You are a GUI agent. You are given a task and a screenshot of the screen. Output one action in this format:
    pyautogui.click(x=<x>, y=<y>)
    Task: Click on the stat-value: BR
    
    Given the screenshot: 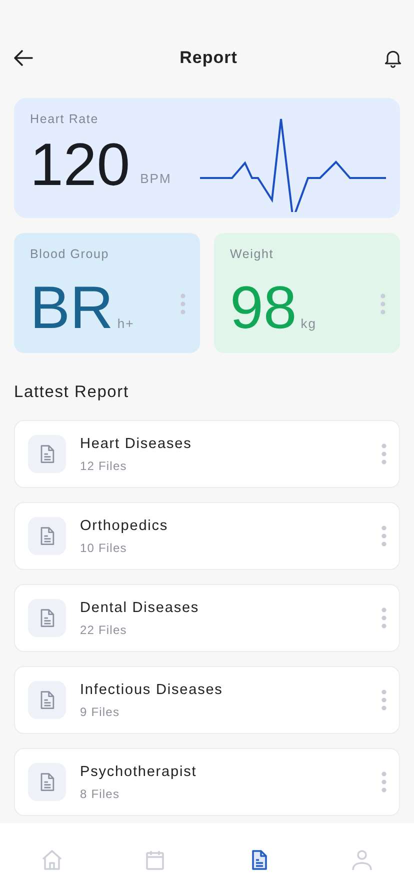 What is the action you would take?
    pyautogui.click(x=72, y=308)
    